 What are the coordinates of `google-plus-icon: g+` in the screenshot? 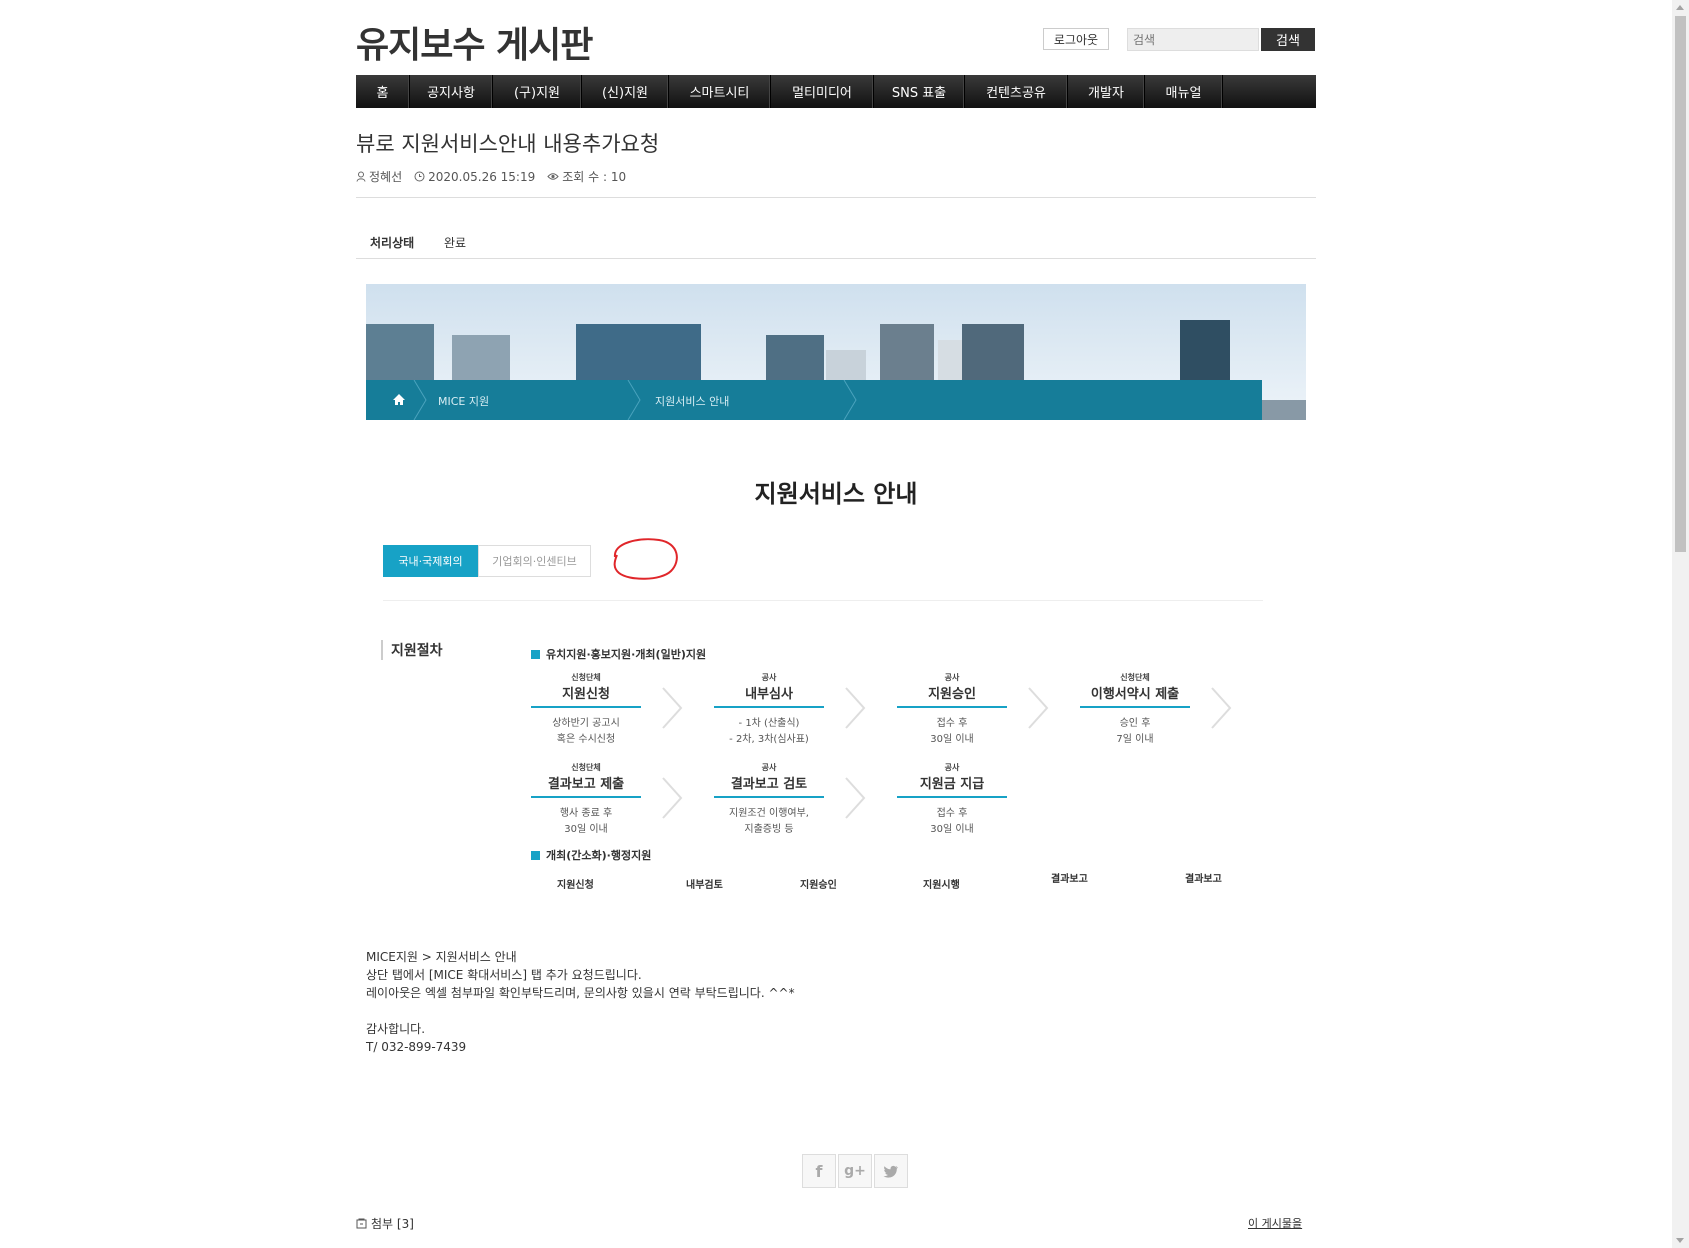 It's located at (855, 1171).